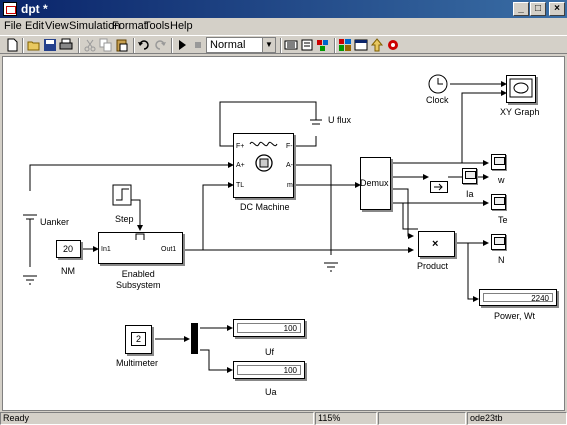 This screenshot has width=567, height=425. I want to click on menu-help: Help, so click(181, 26).